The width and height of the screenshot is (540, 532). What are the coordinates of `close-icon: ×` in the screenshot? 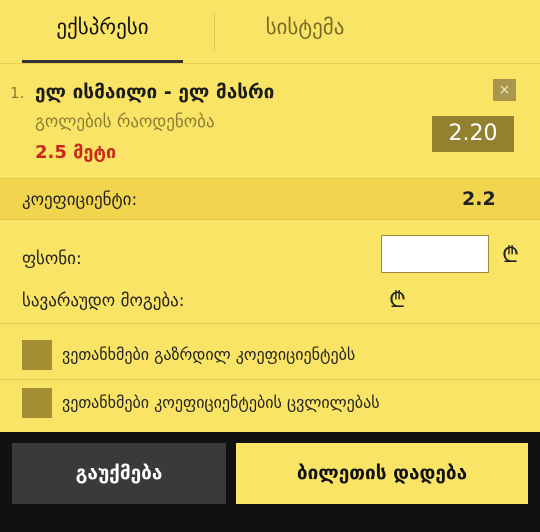 It's located at (504, 90).